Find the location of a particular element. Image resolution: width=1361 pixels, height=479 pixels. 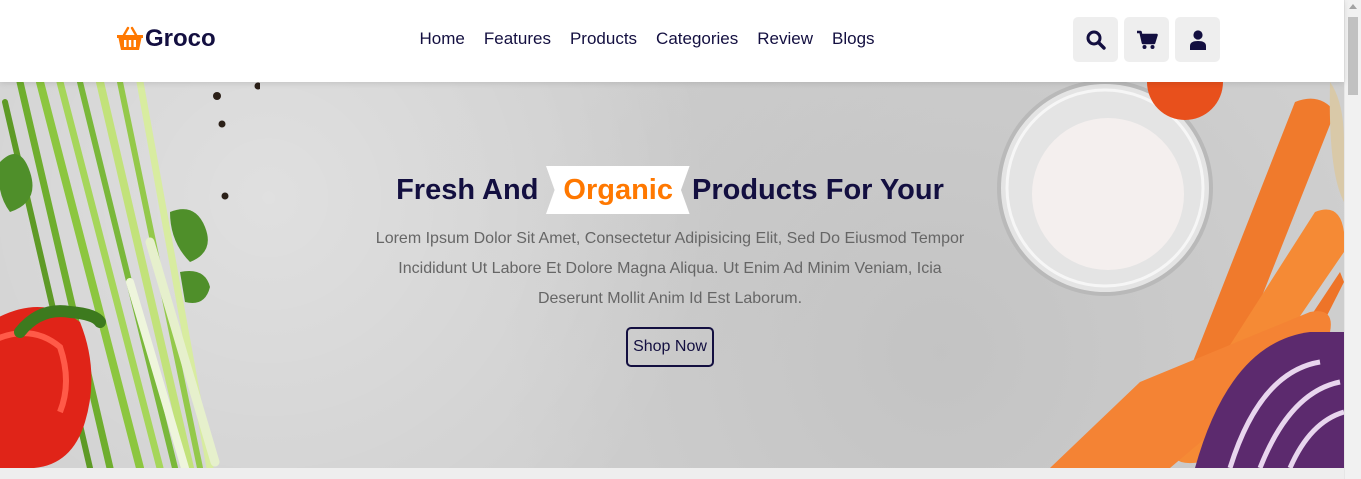

search-icon is located at coordinates (1096, 40).